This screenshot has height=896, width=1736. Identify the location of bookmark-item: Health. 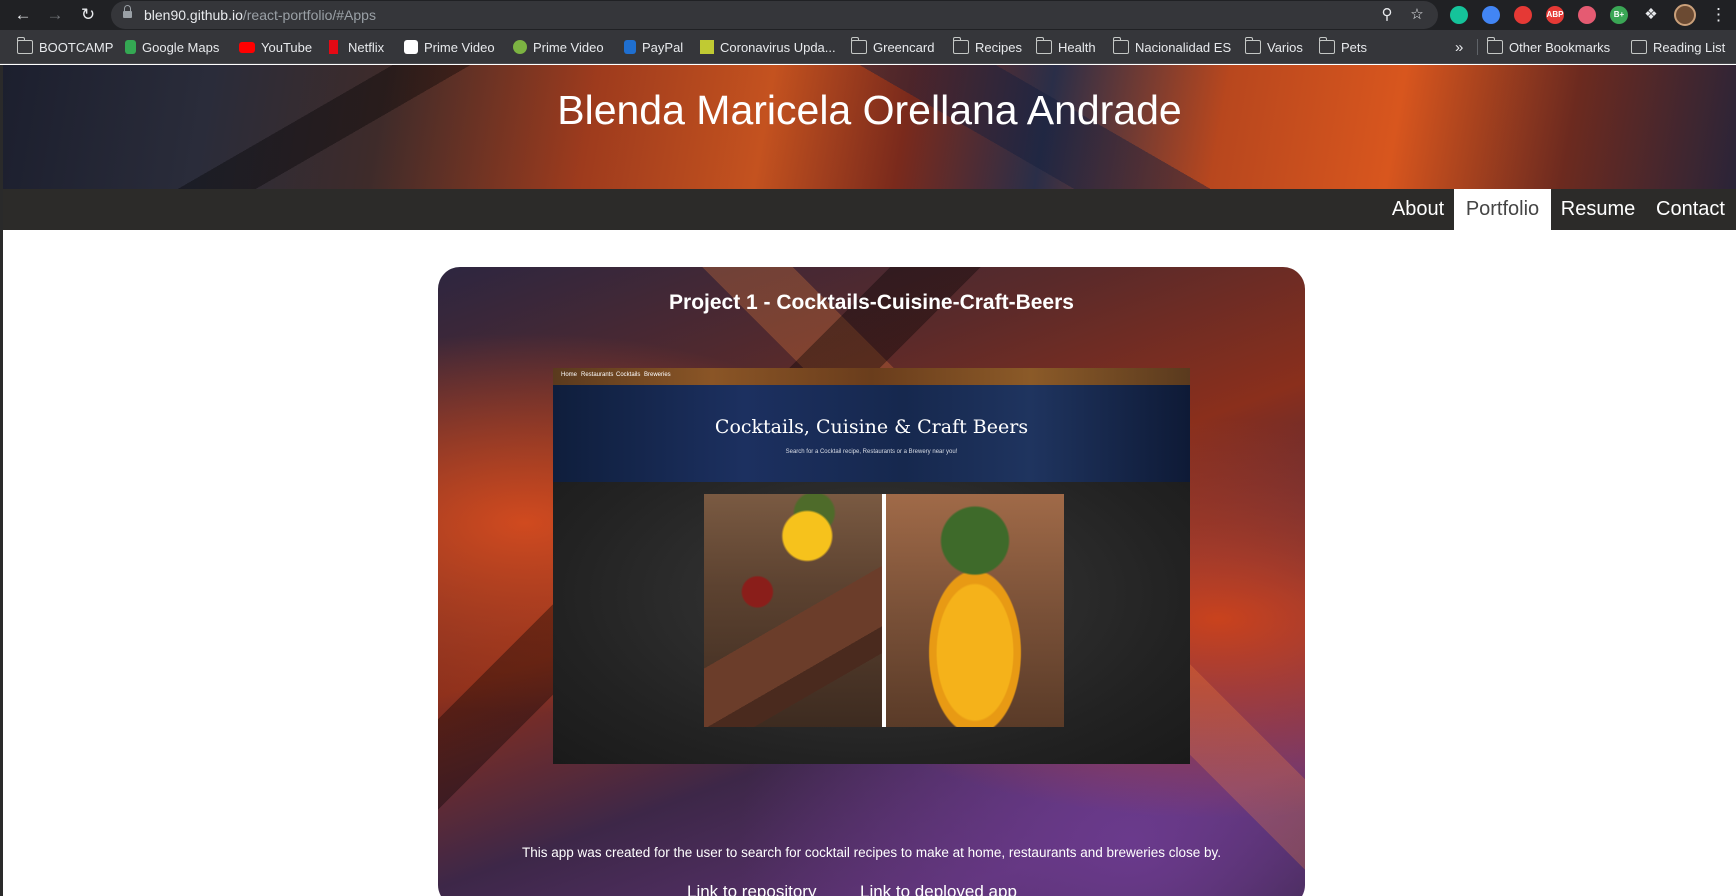
(1066, 47).